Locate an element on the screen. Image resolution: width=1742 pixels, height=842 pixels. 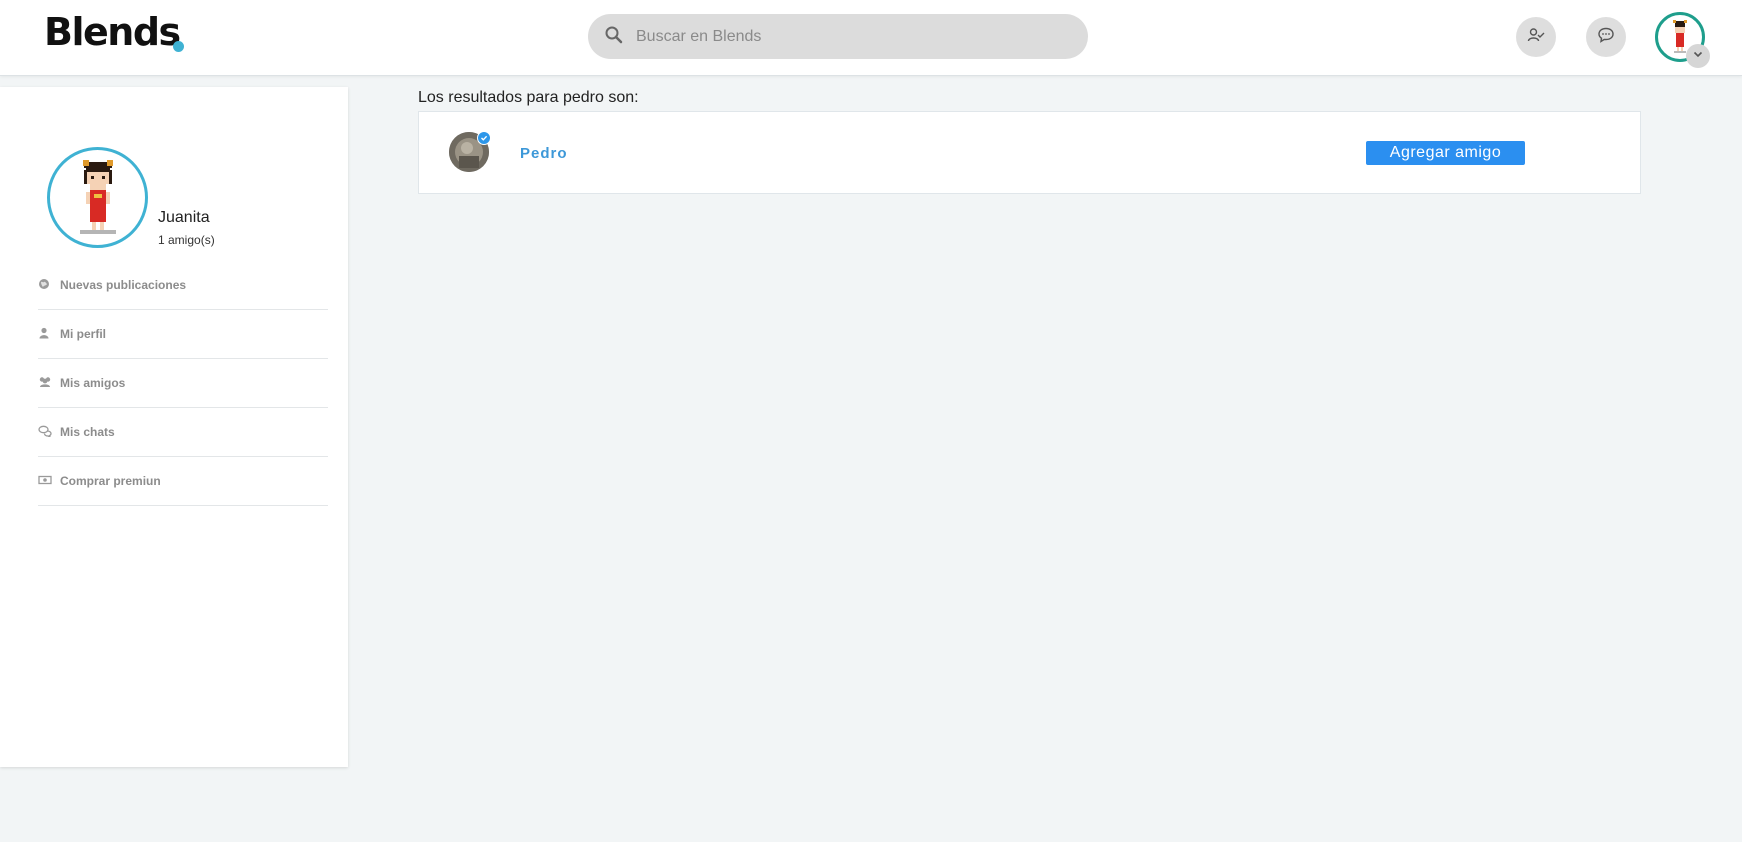
juanita-profile-image is located at coordinates (98, 197).